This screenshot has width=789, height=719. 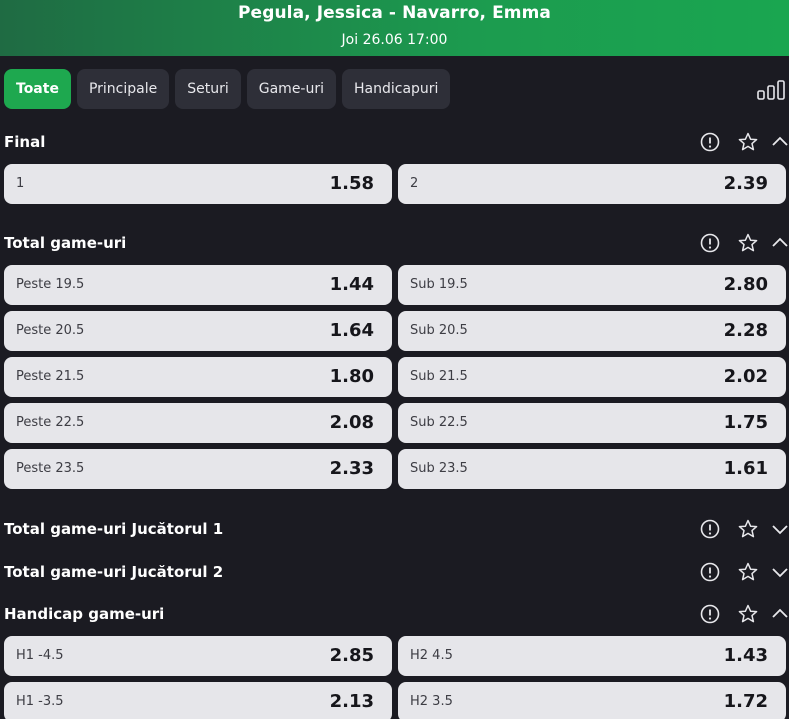 I want to click on odd-value: 2.28, so click(x=745, y=330).